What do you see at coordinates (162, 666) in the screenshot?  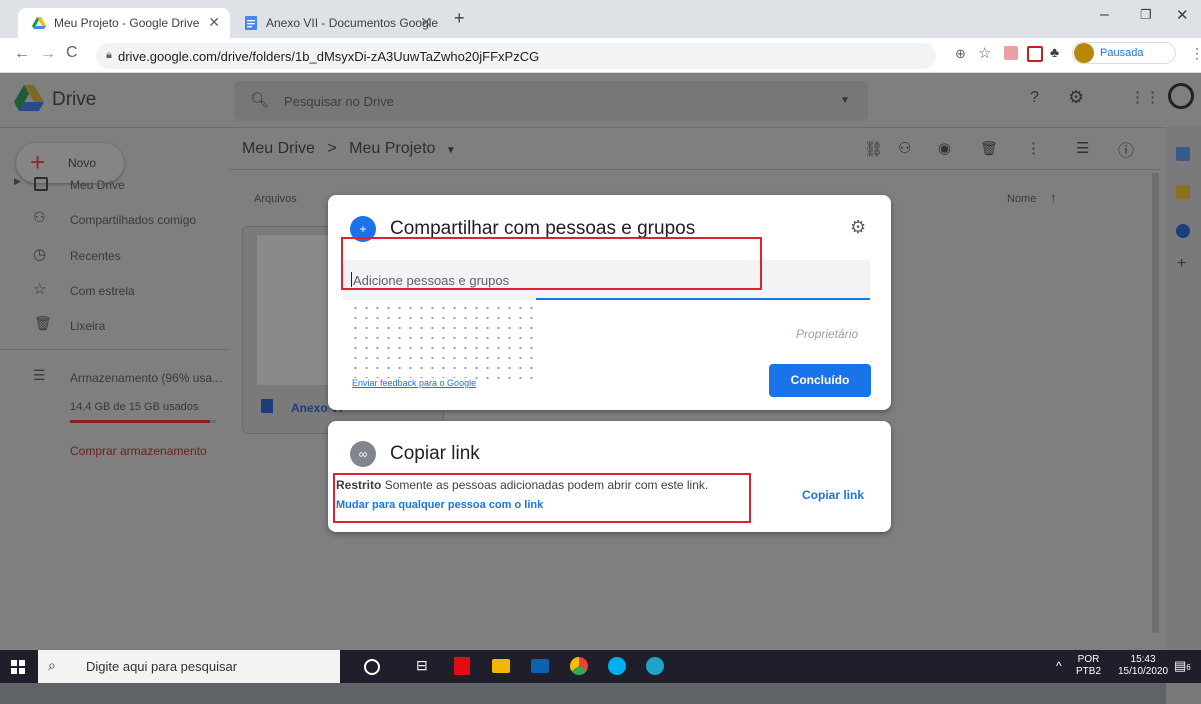 I see `taskbar-search-placeholder: Digite aqui para pesquisar` at bounding box center [162, 666].